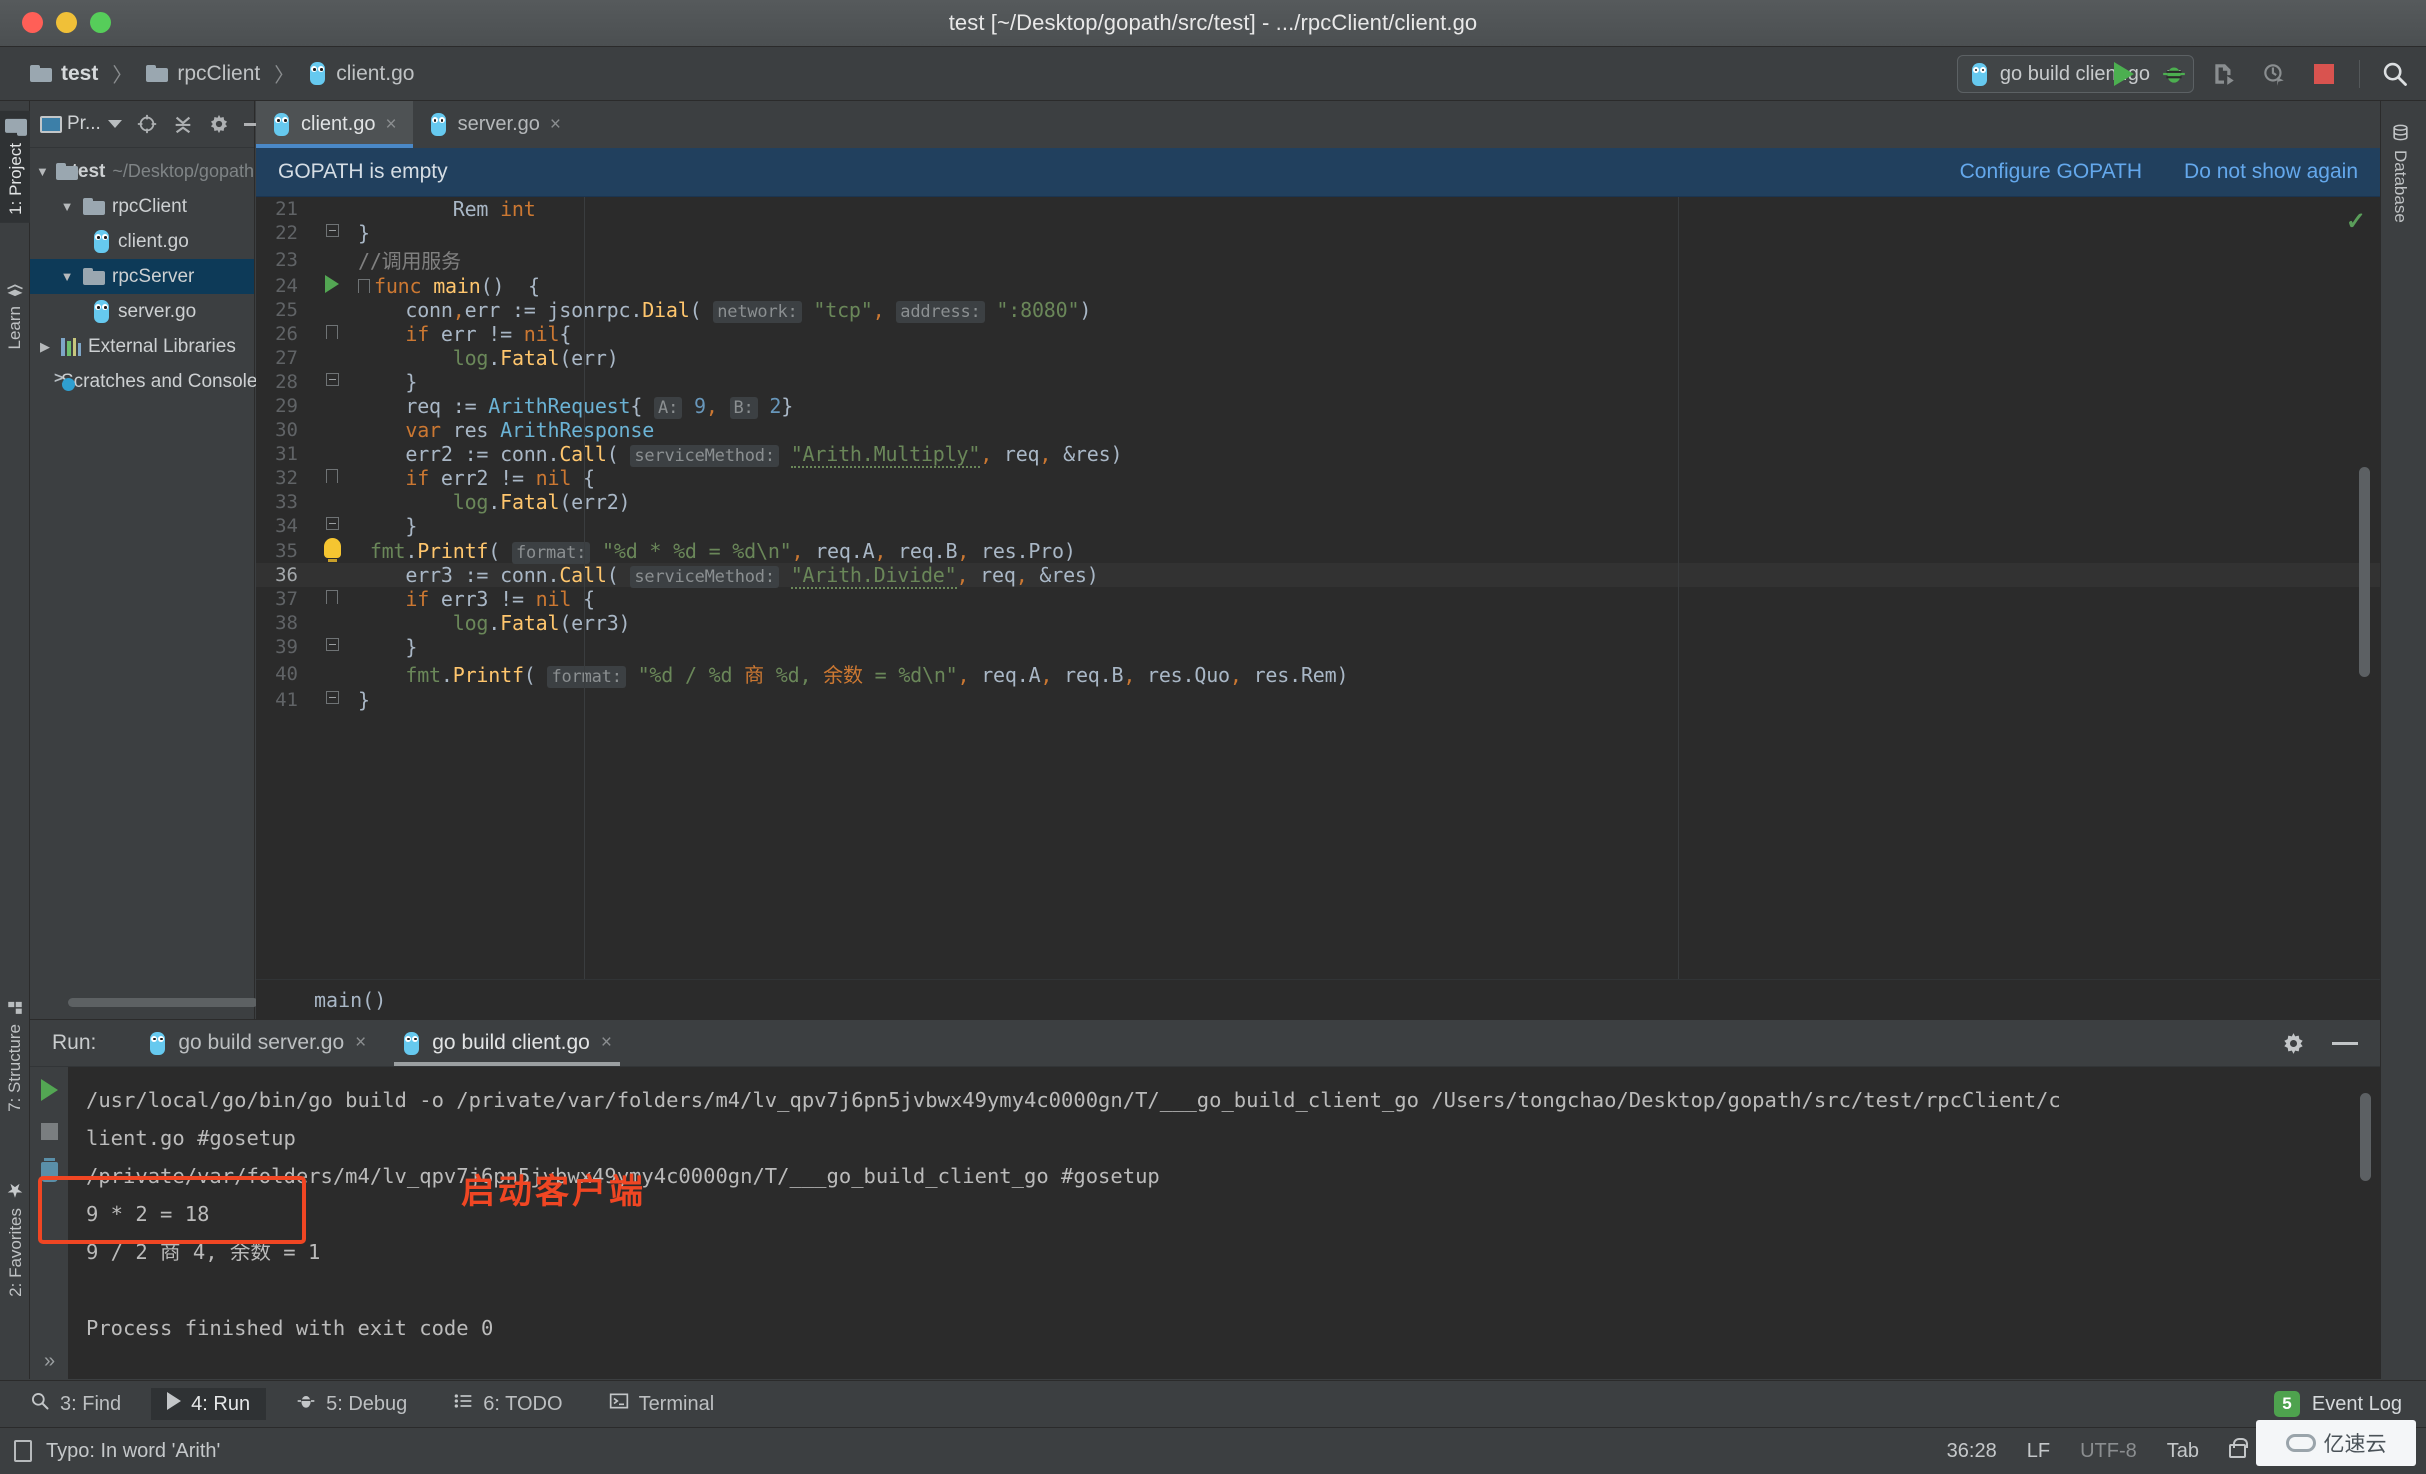 The width and height of the screenshot is (2426, 1474). Describe the element at coordinates (64, 74) in the screenshot. I see `breadcrumb-item-test: test` at that location.